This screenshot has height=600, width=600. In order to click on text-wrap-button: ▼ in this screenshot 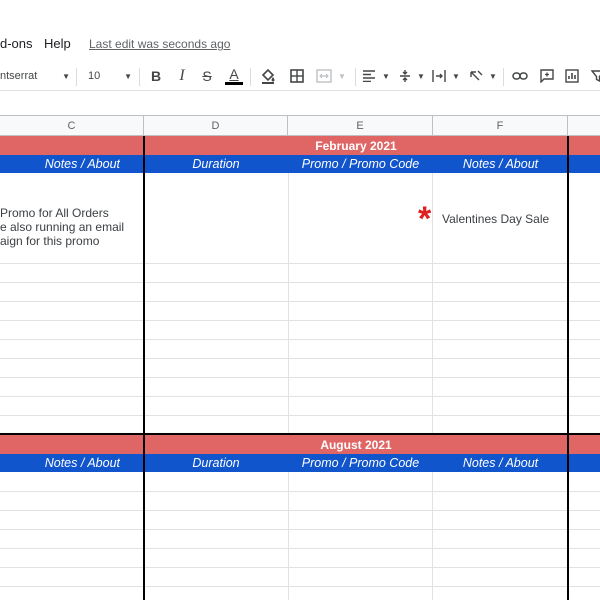, I will do `click(446, 76)`.